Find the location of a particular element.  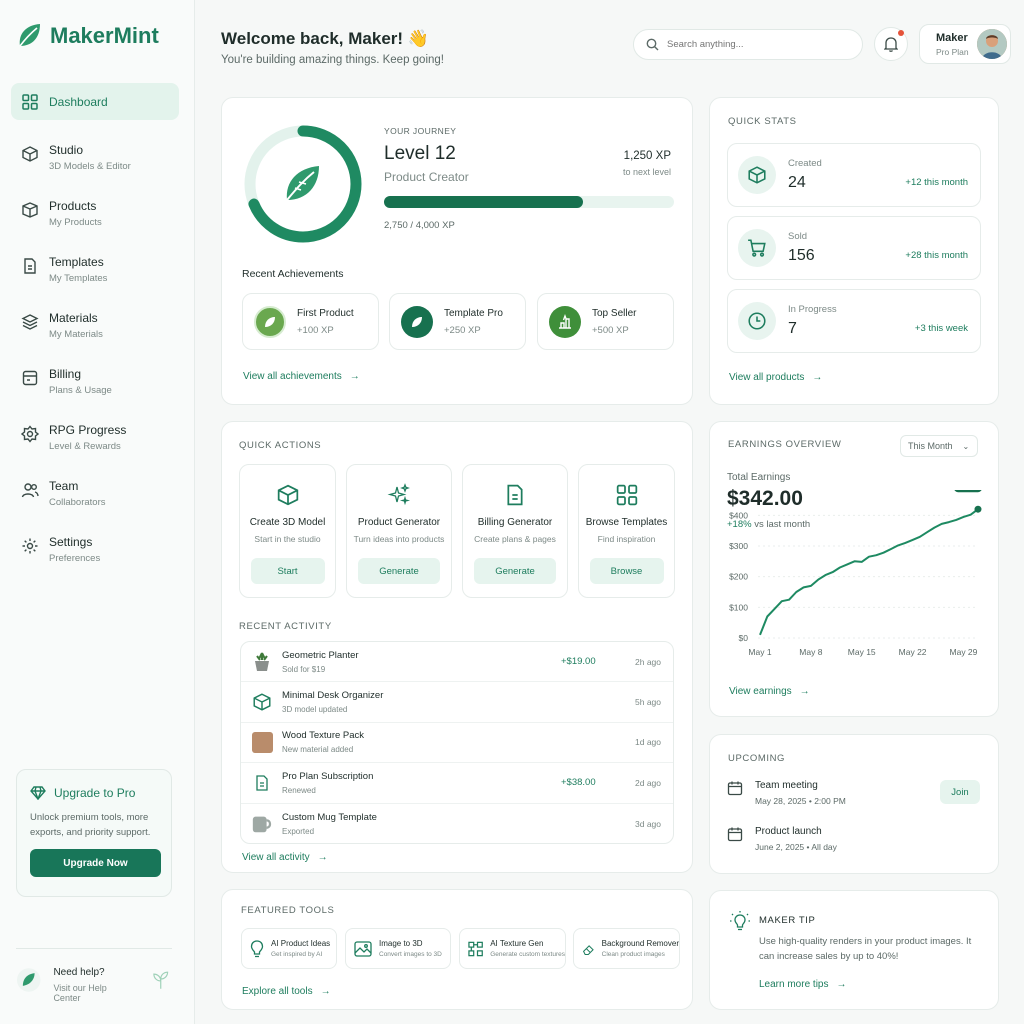

stat-in-progress: In Progress 7 +3 this week is located at coordinates (854, 321).